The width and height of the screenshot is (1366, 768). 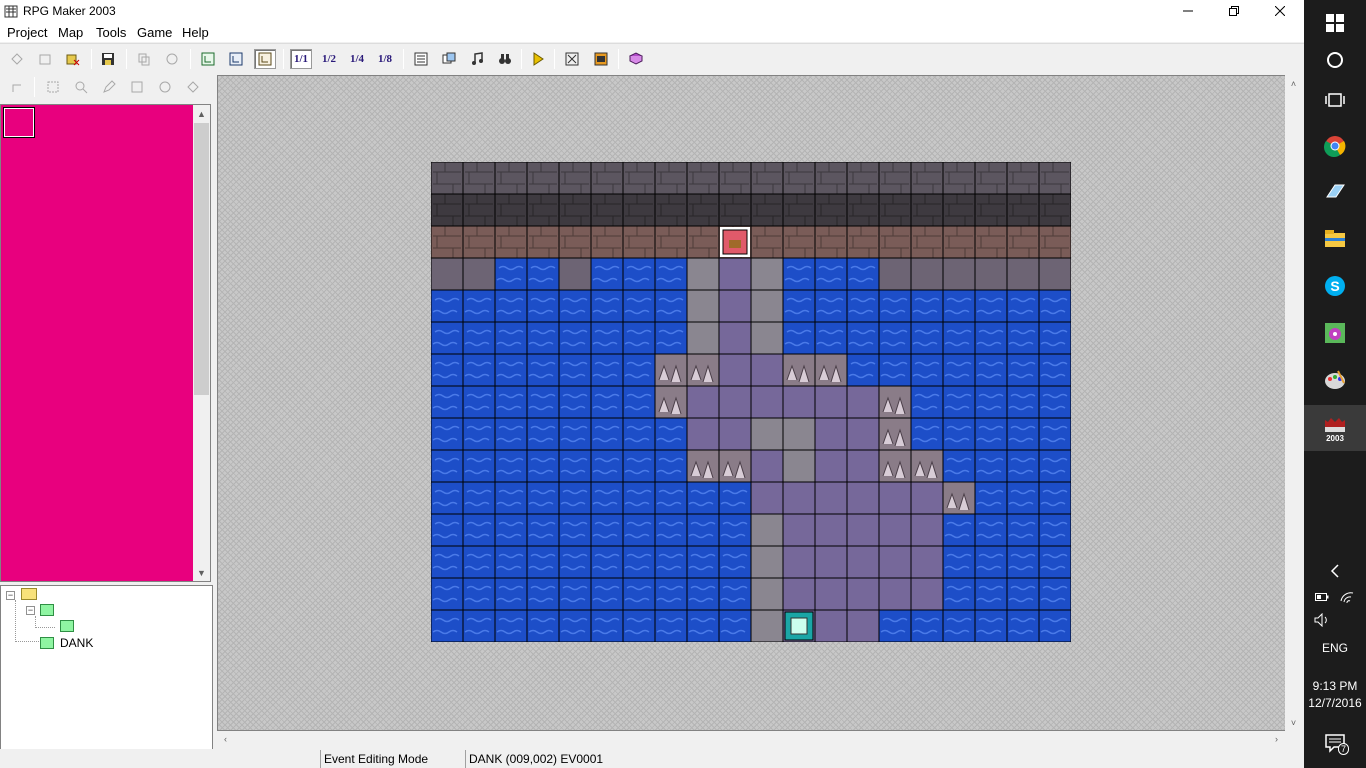 What do you see at coordinates (225, 738) in the screenshot?
I see `scroll-left-arrow: ‹` at bounding box center [225, 738].